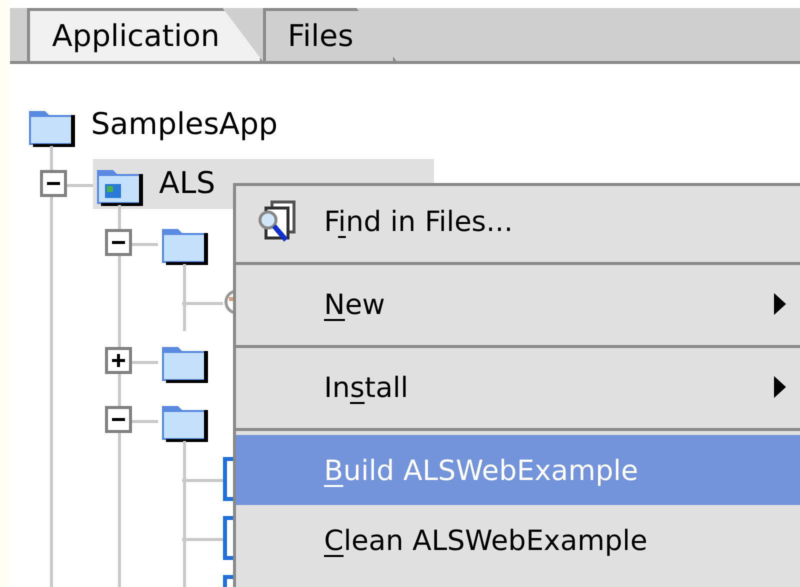  What do you see at coordinates (187, 183) in the screenshot?
I see `tree-item-label: ALS` at bounding box center [187, 183].